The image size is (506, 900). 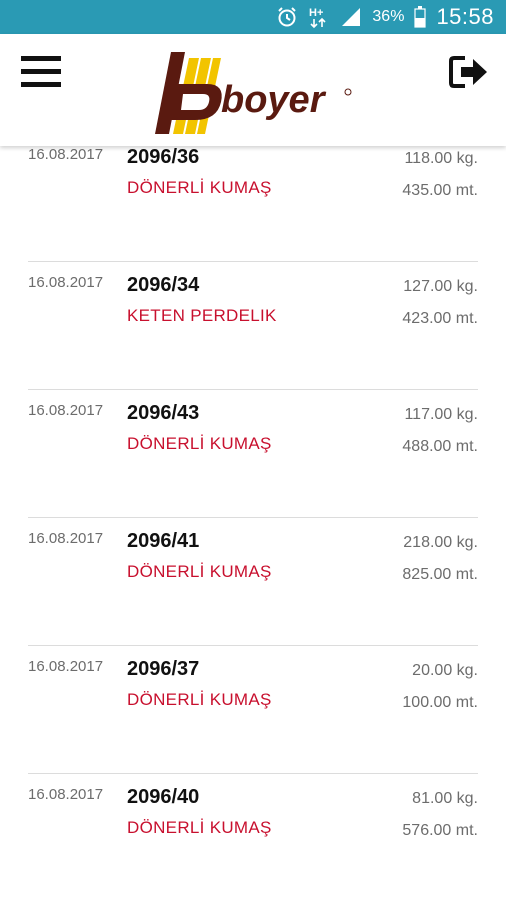 What do you see at coordinates (253, 17) in the screenshot?
I see `status-bar: H+ 36% 15:58` at bounding box center [253, 17].